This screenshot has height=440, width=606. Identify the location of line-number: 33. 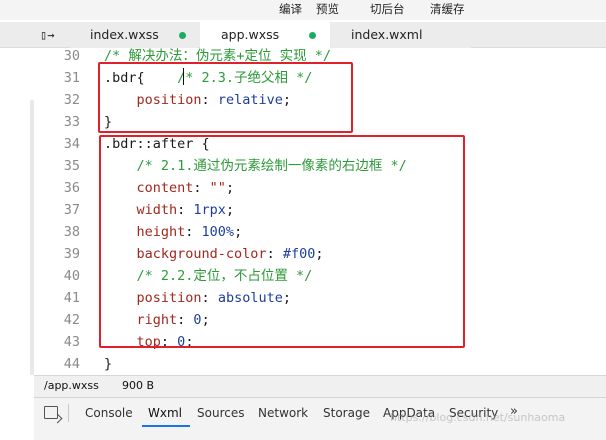
(71, 122).